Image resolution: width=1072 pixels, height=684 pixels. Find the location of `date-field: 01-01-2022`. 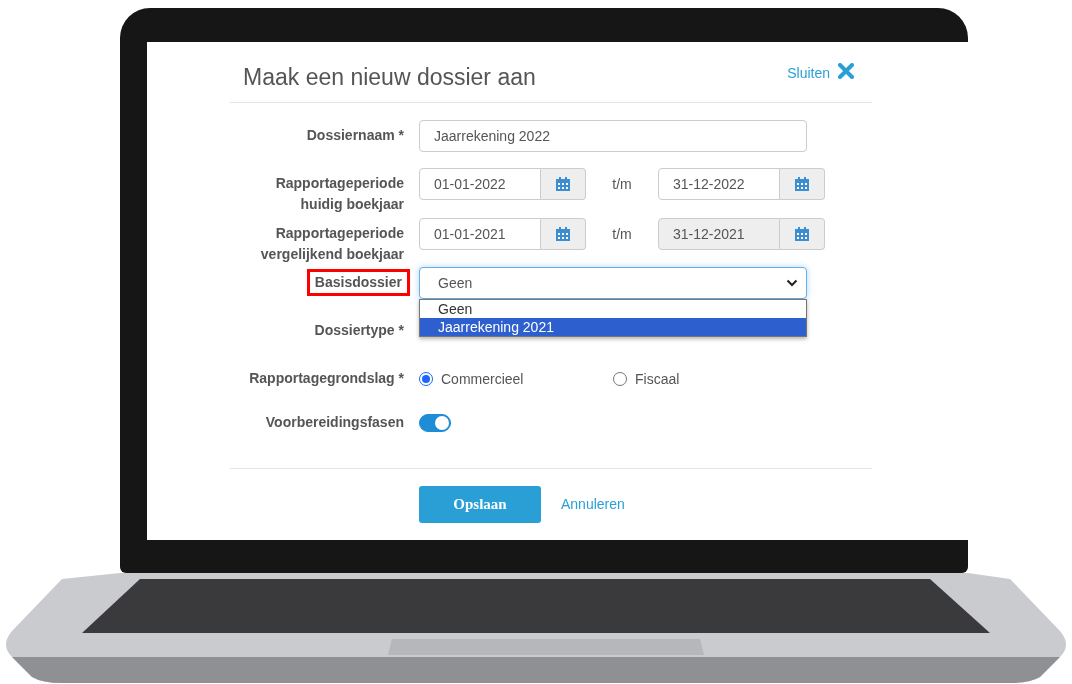

date-field: 01-01-2022 is located at coordinates (480, 184).